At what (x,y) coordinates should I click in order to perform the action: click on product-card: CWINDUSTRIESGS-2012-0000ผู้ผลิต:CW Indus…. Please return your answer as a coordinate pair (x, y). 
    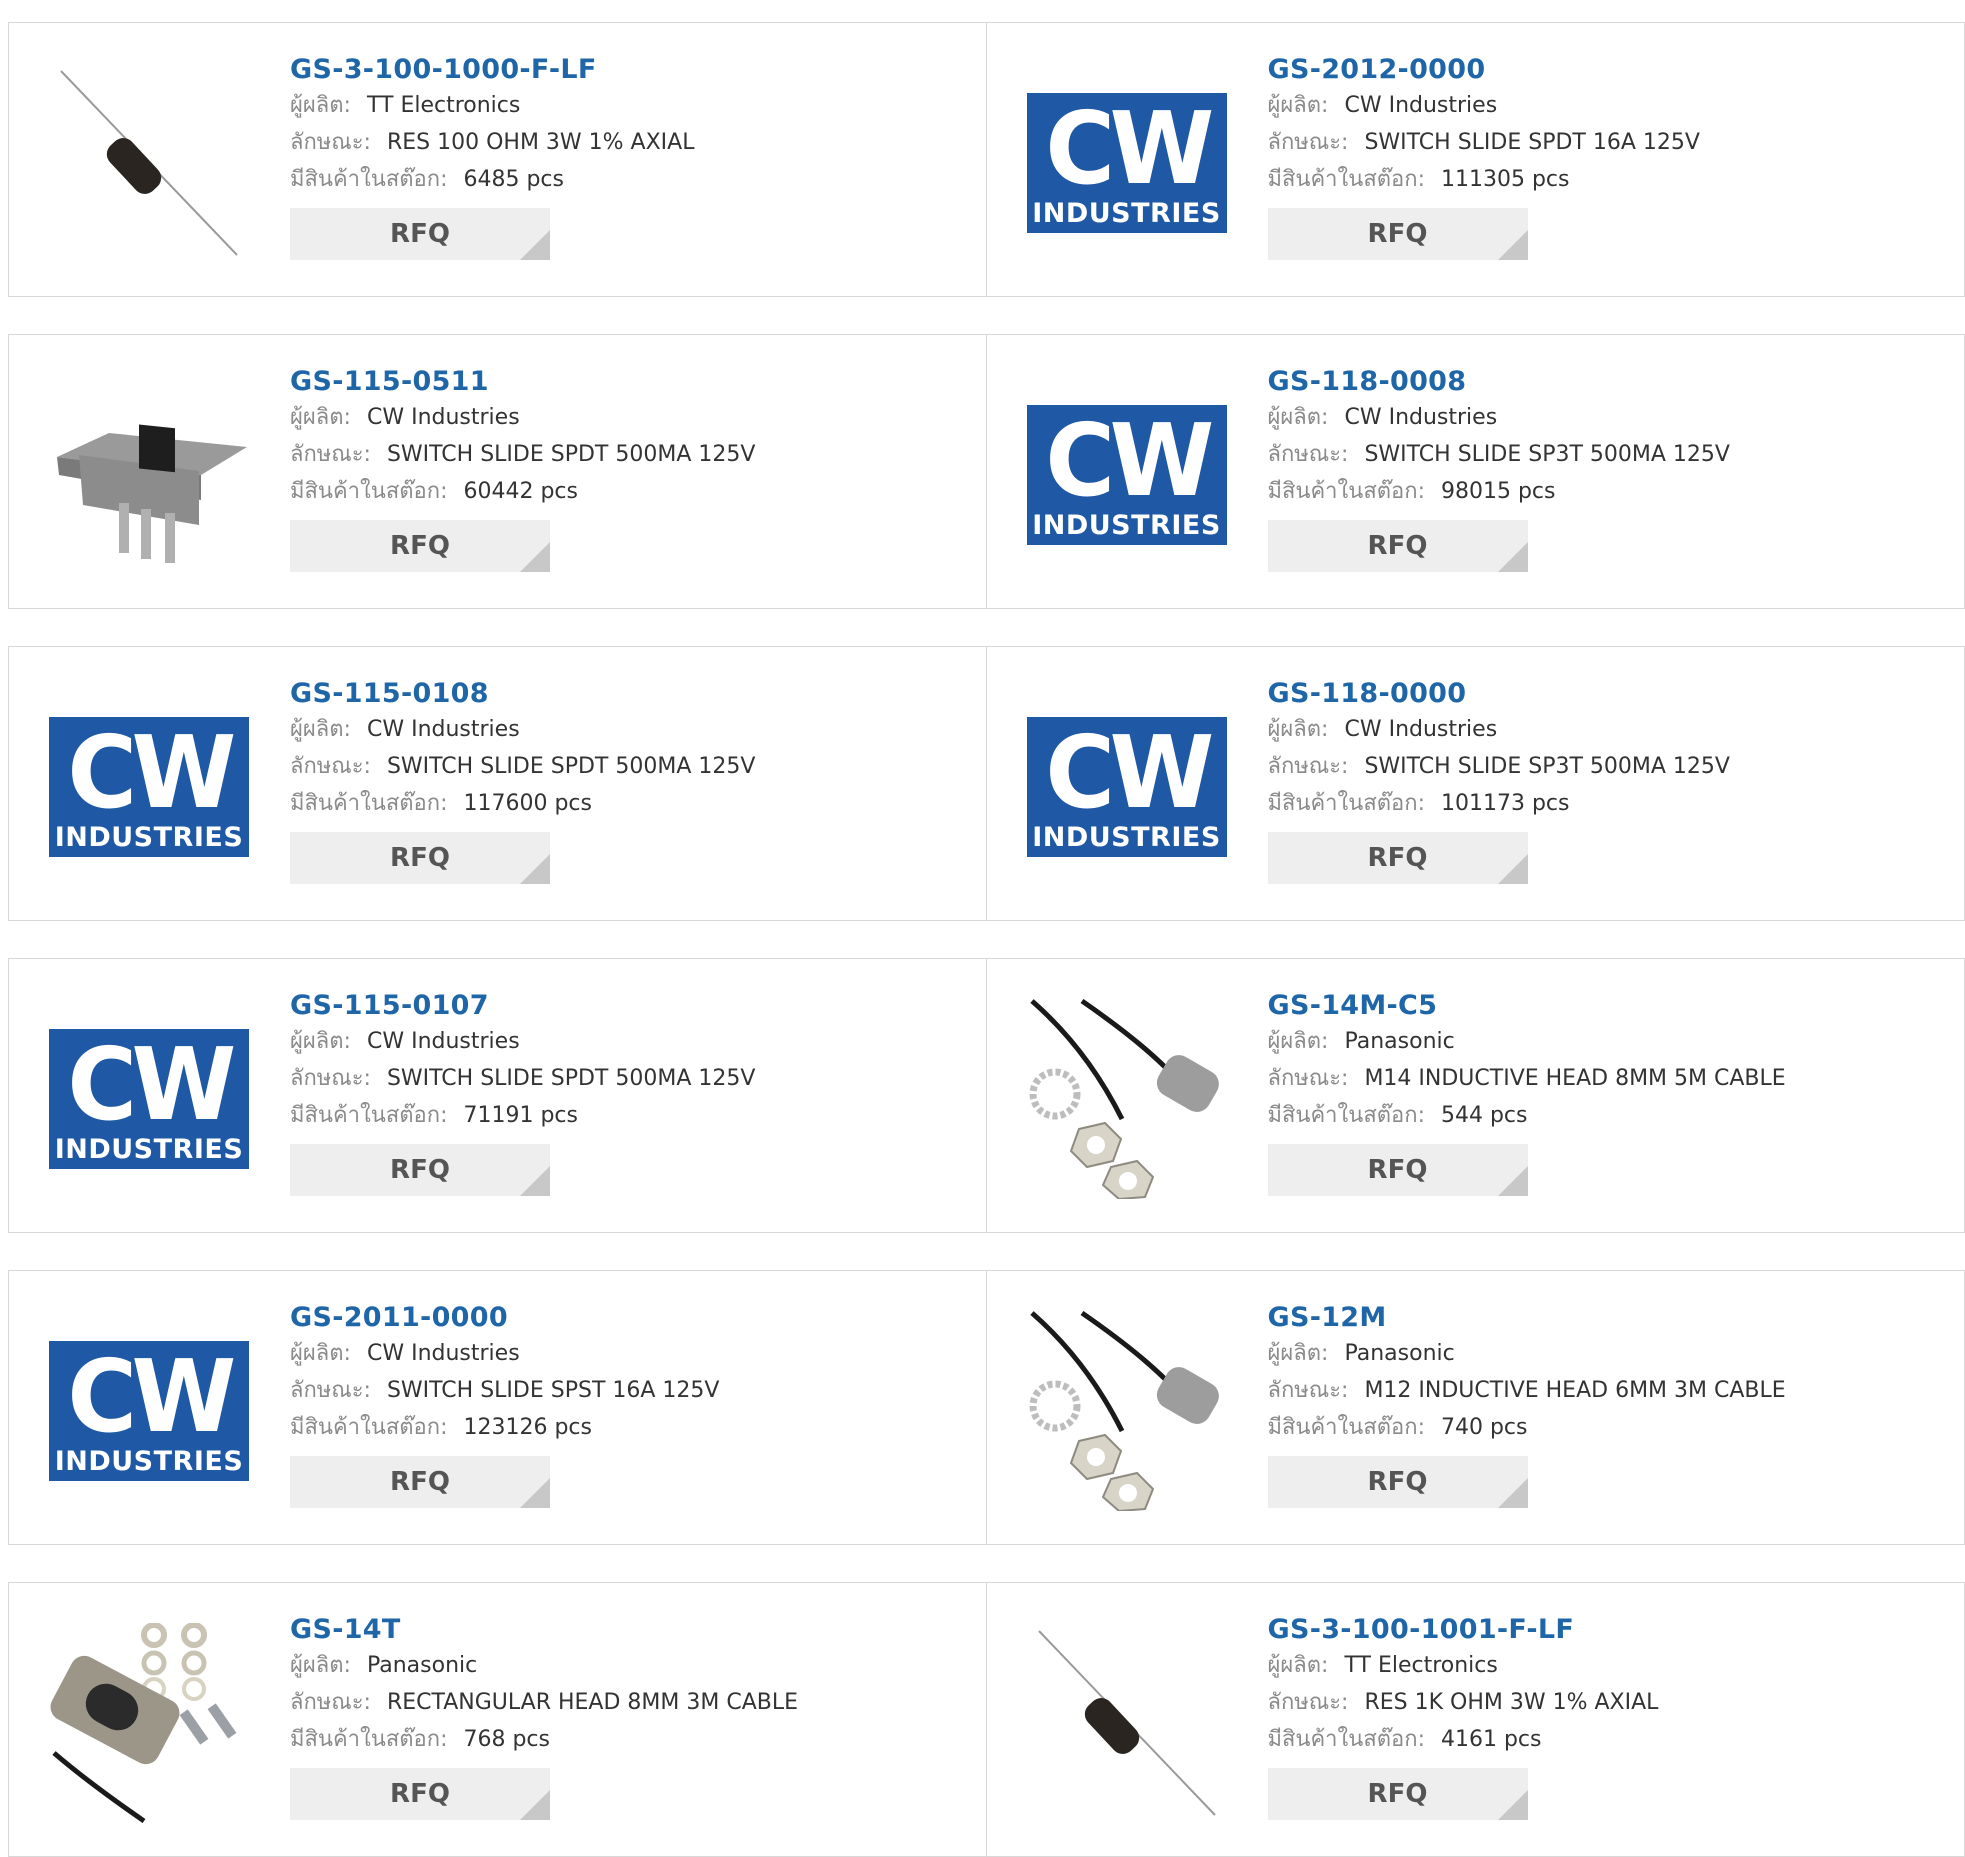
    Looking at the image, I should click on (1476, 159).